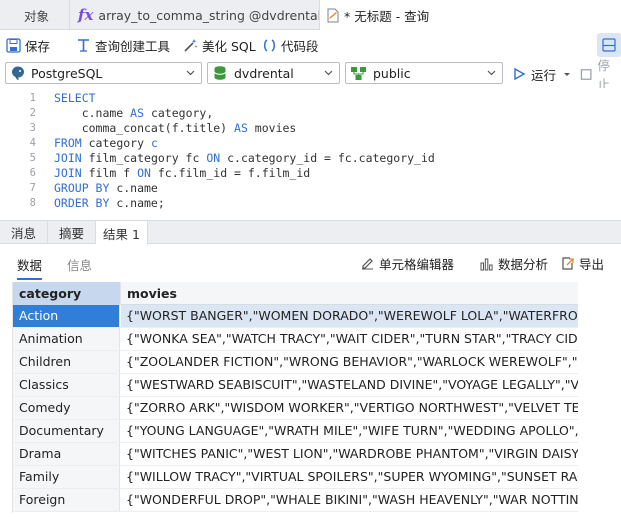  I want to click on category-cell: Family, so click(66, 477).